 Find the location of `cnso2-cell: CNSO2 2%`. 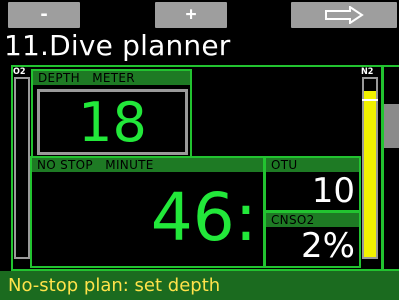

cnso2-cell: CNSO2 2% is located at coordinates (312, 239).